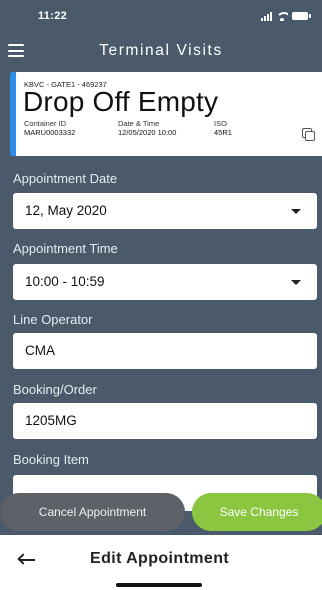 This screenshot has width=322, height=590. I want to click on date-time-field: Date & Time 12/05/2020 10:00, so click(147, 128).